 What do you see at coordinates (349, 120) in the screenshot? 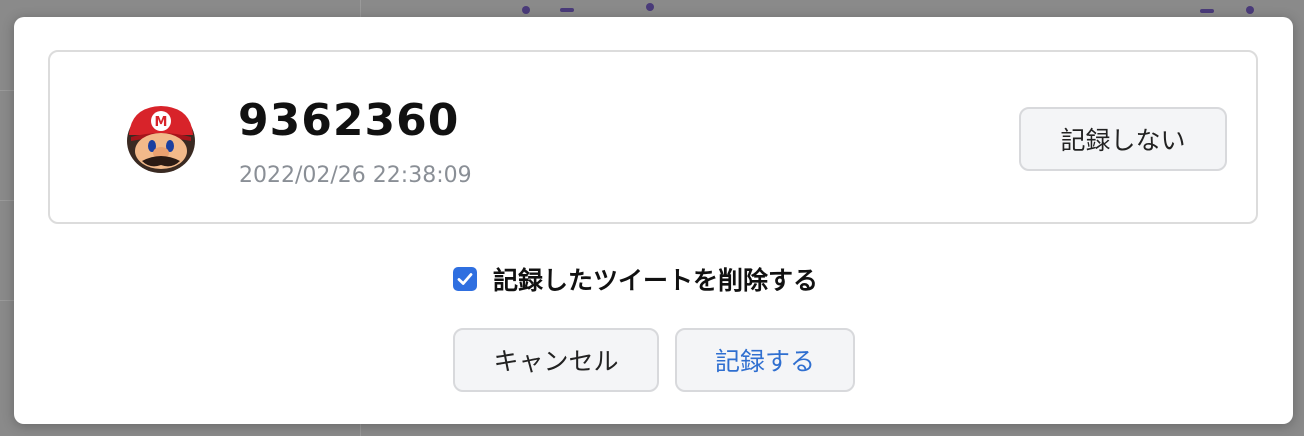
I see `score-value: 9362360` at bounding box center [349, 120].